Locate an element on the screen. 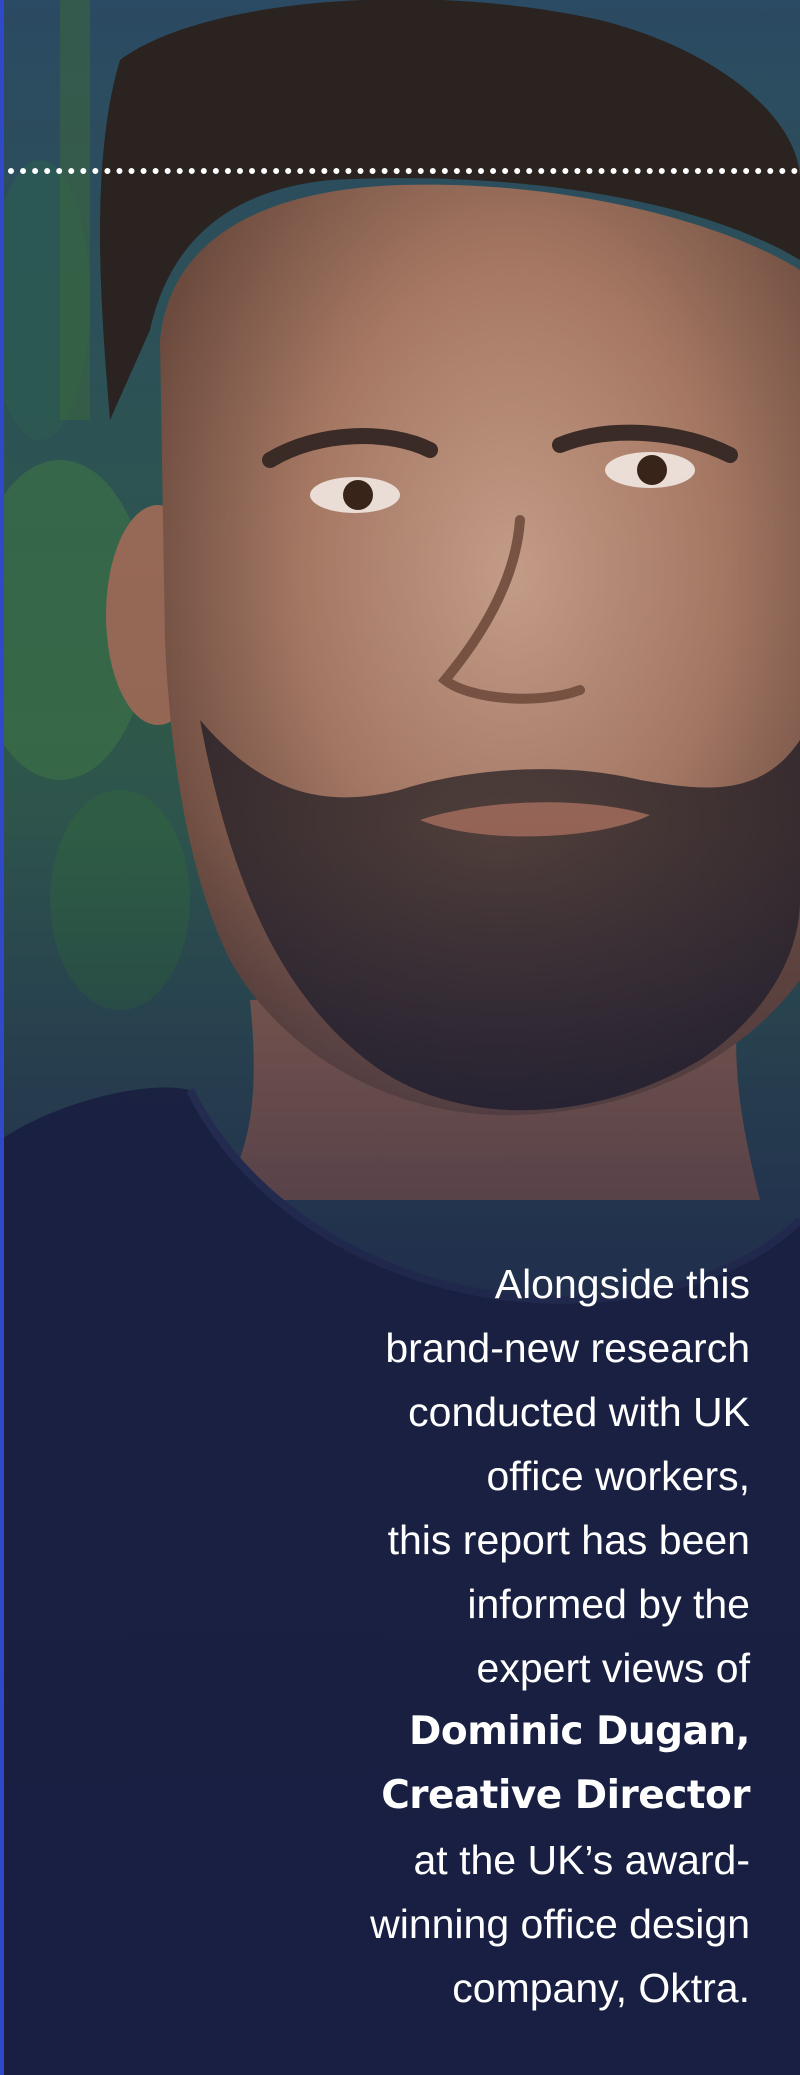  quote-line: company, Oktra. is located at coordinates (601, 1988).